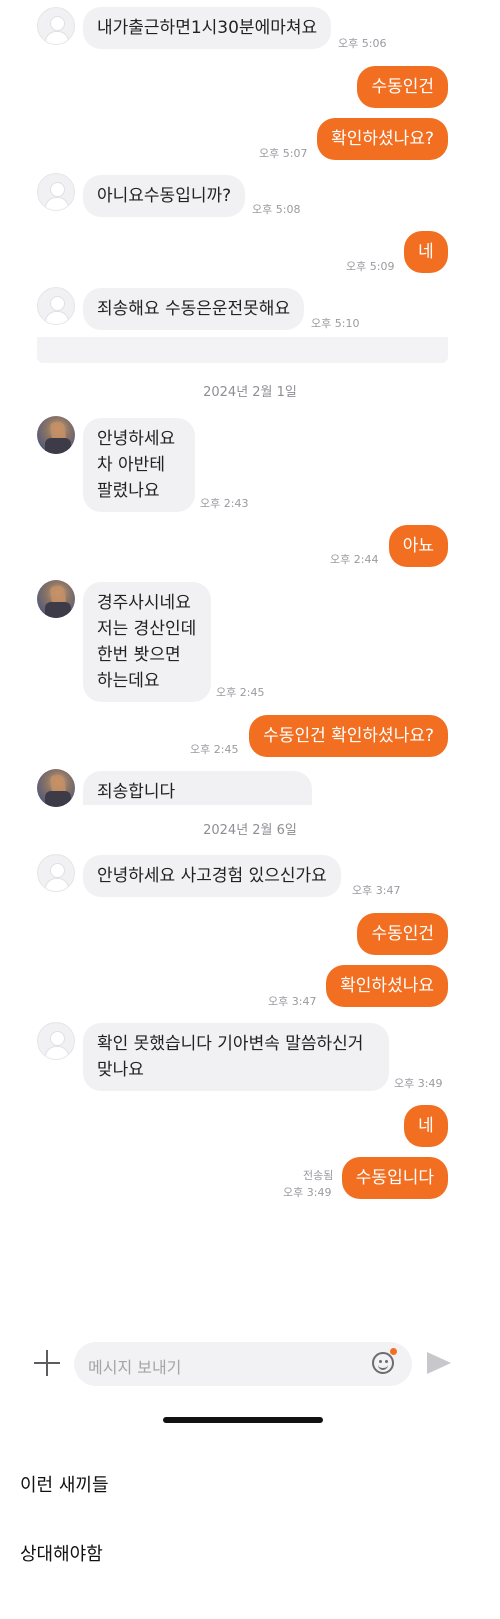 The image size is (500, 1619). Describe the element at coordinates (418, 546) in the screenshot. I see `outgoing-message: 아뇨` at that location.